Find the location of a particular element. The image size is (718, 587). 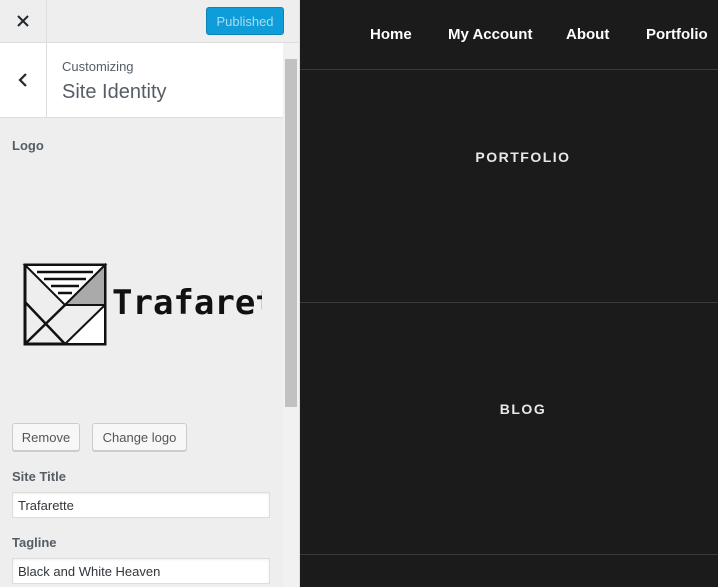

tagline-label: Tagline is located at coordinates (34, 542).